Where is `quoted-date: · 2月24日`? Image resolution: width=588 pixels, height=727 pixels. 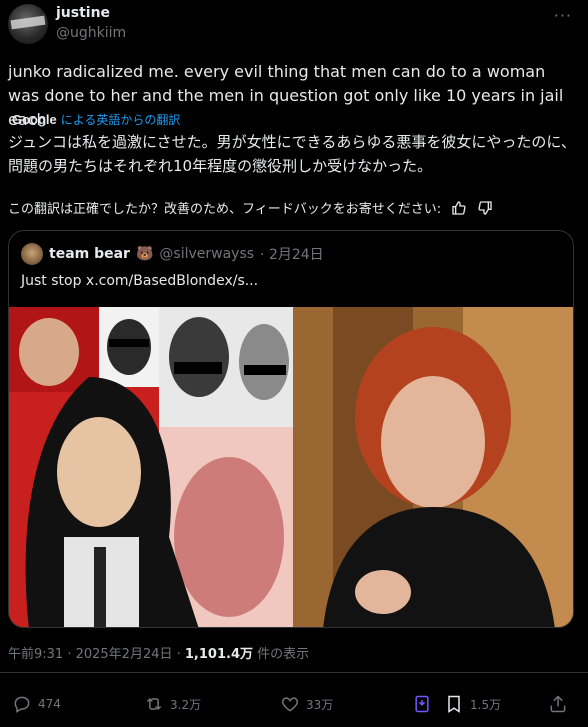 quoted-date: · 2月24日 is located at coordinates (292, 255).